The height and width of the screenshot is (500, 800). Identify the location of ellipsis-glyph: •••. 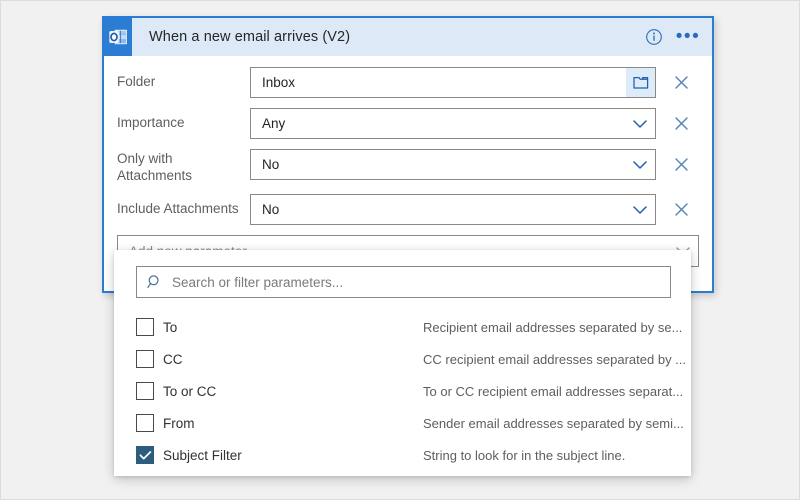
(688, 36).